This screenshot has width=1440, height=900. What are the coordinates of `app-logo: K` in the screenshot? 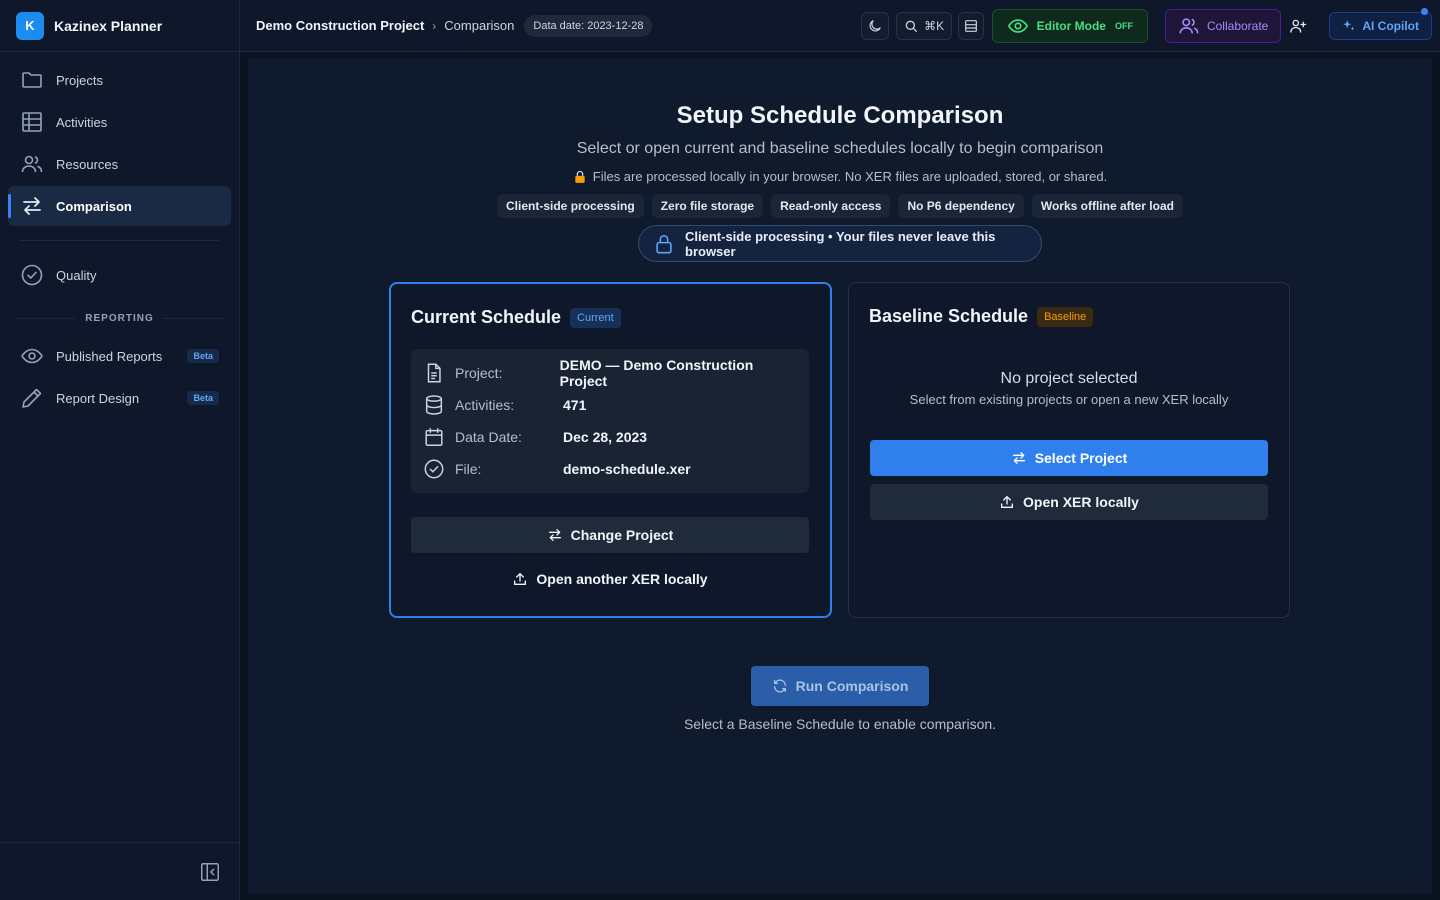 It's located at (30, 25).